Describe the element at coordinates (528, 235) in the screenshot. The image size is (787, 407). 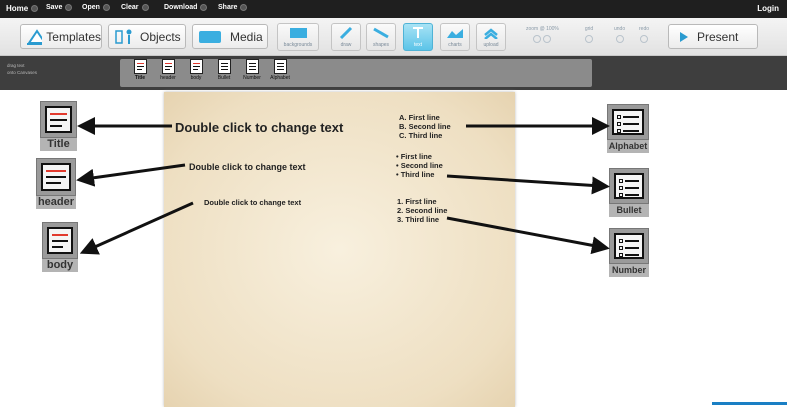
I see `arrow-number` at that location.